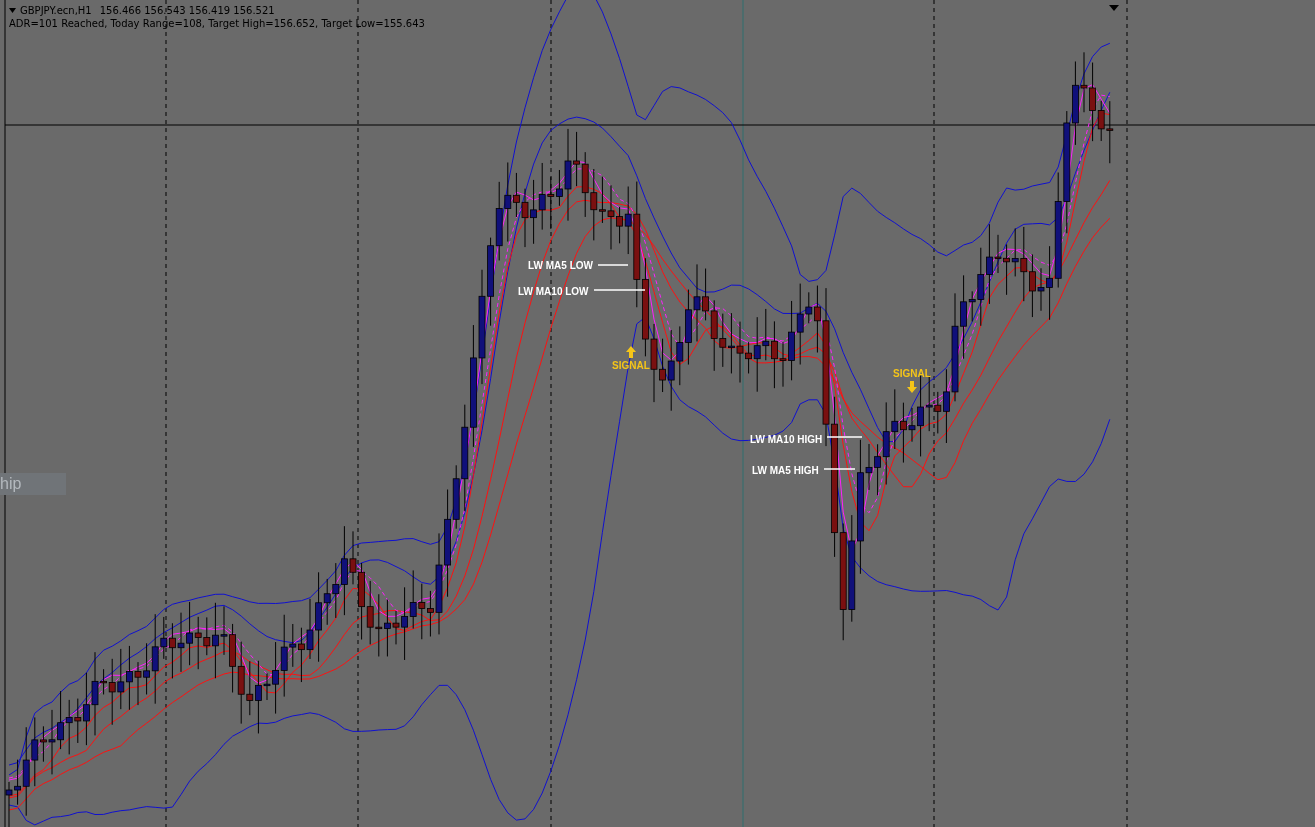 The width and height of the screenshot is (1315, 827). Describe the element at coordinates (786, 440) in the screenshot. I see `annotation-label: LW MA10 HIGH` at that location.